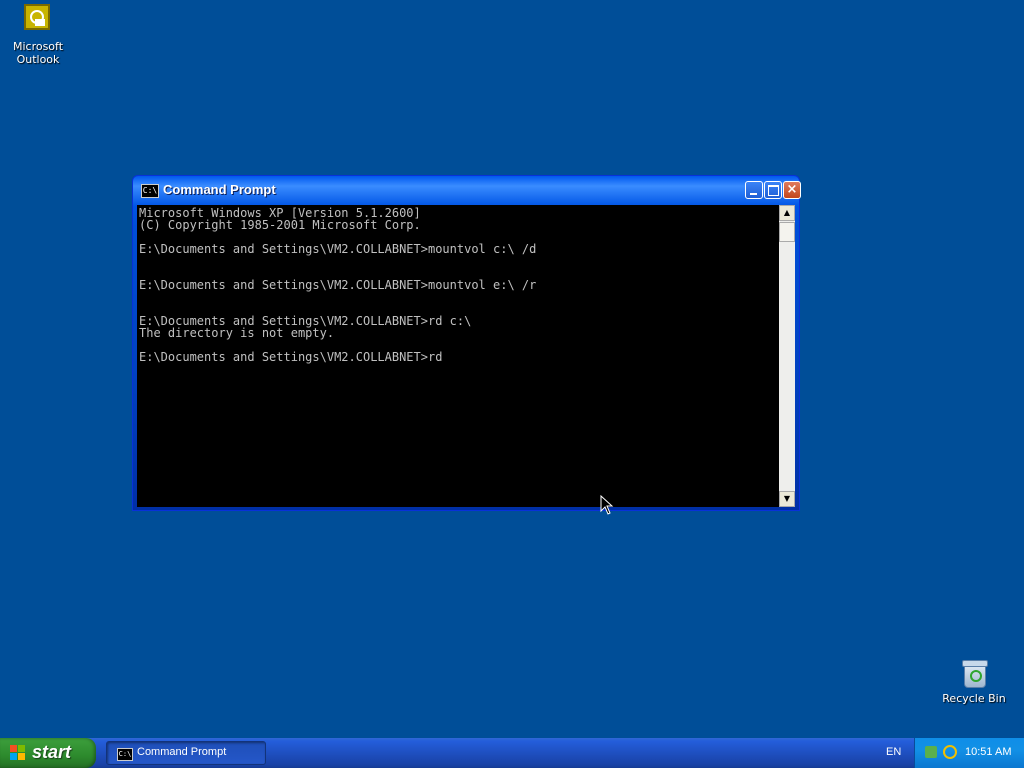 This screenshot has height=768, width=1024. What do you see at coordinates (52, 752) in the screenshot?
I see `start-label: start` at bounding box center [52, 752].